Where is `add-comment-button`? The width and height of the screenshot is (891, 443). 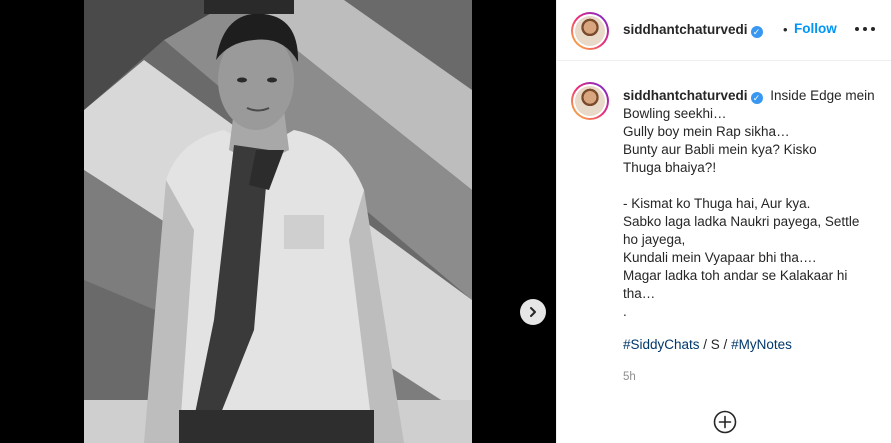
add-comment-button is located at coordinates (725, 422).